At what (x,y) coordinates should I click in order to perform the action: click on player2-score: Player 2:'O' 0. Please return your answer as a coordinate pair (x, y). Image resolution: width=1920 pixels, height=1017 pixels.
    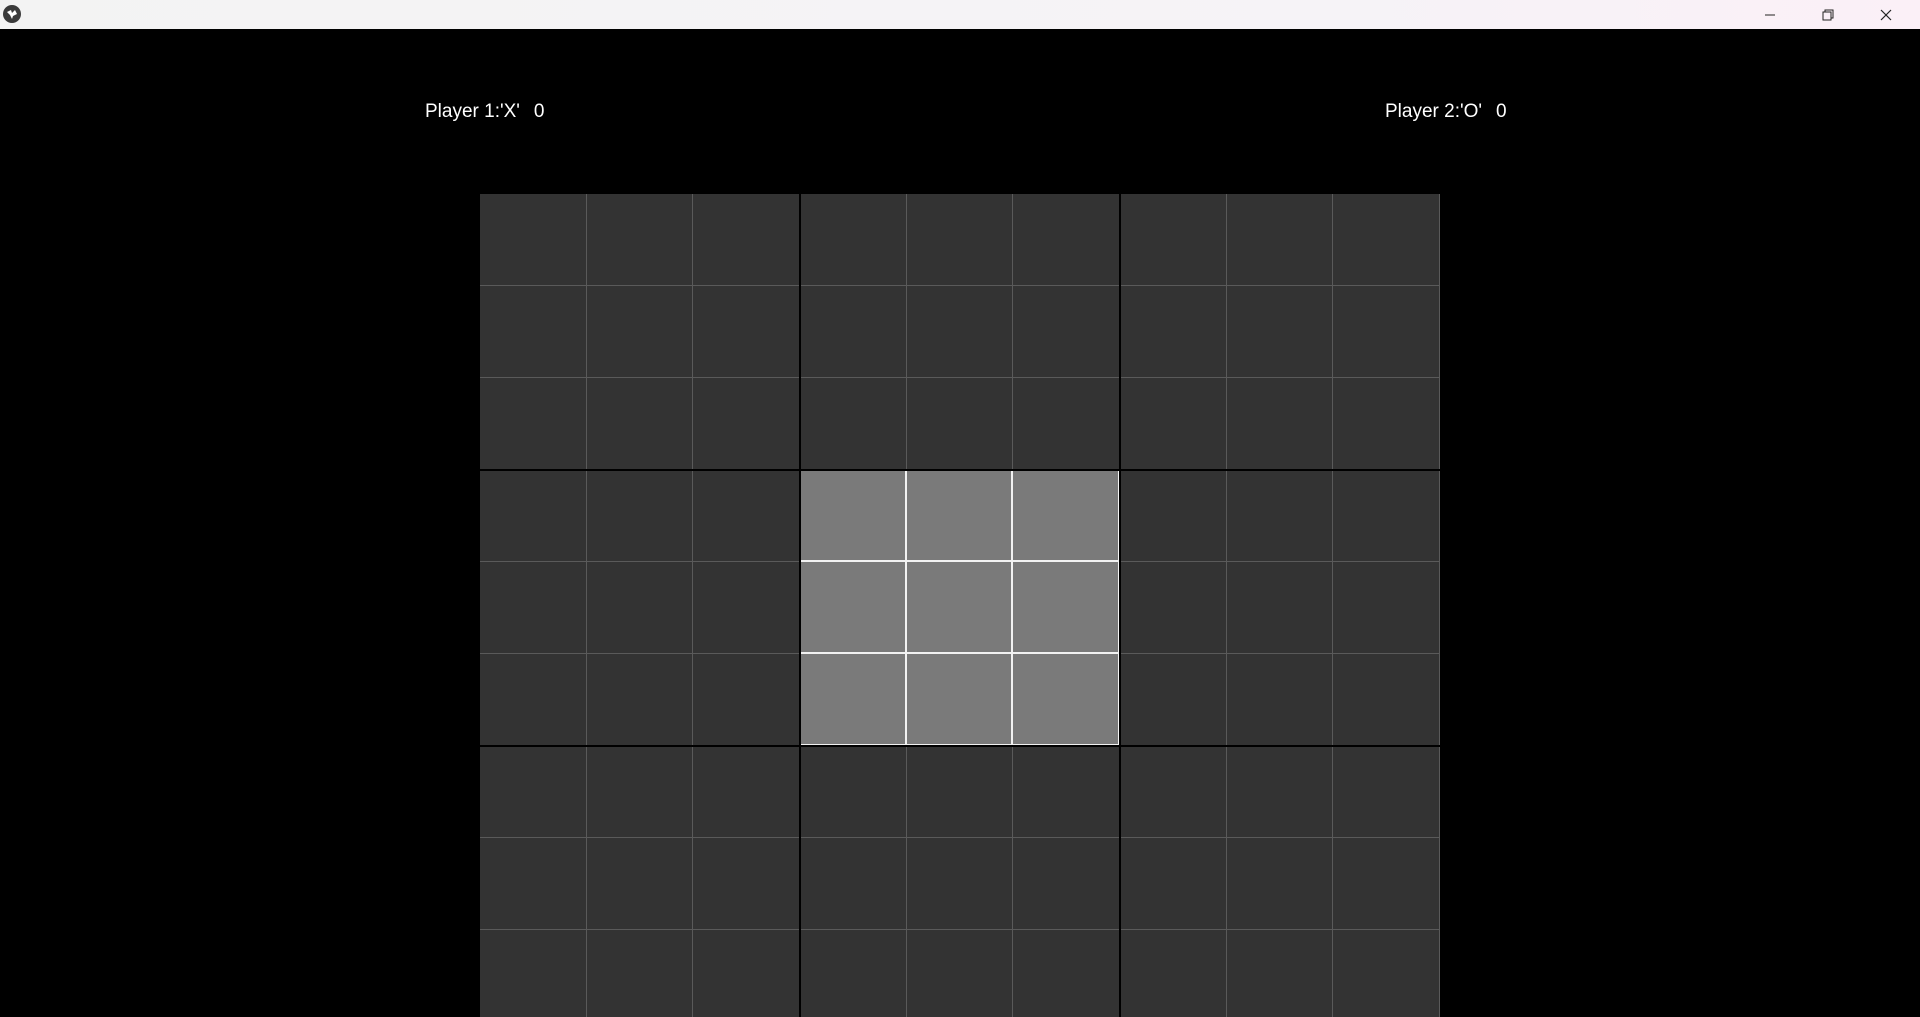
    Looking at the image, I should click on (1446, 112).